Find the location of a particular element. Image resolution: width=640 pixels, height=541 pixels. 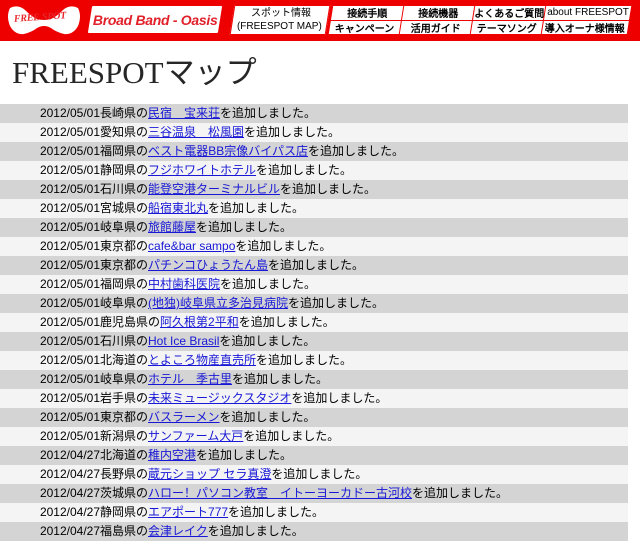

row-spot-link: 未来ミュージックスタジオ is located at coordinates (219, 398).